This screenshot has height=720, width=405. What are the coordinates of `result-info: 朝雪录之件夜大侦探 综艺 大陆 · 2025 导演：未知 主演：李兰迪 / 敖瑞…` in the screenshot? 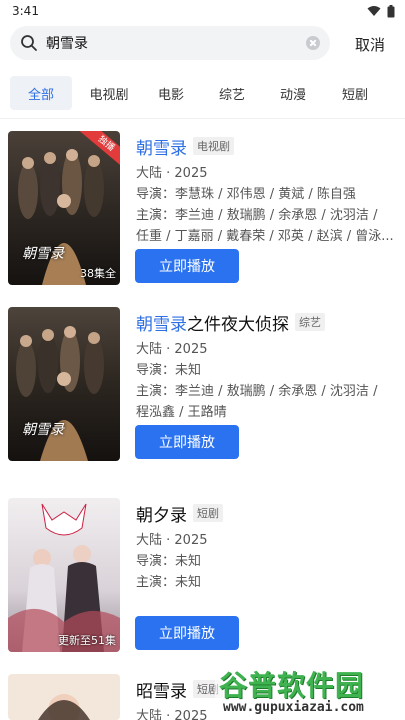 It's located at (266, 366).